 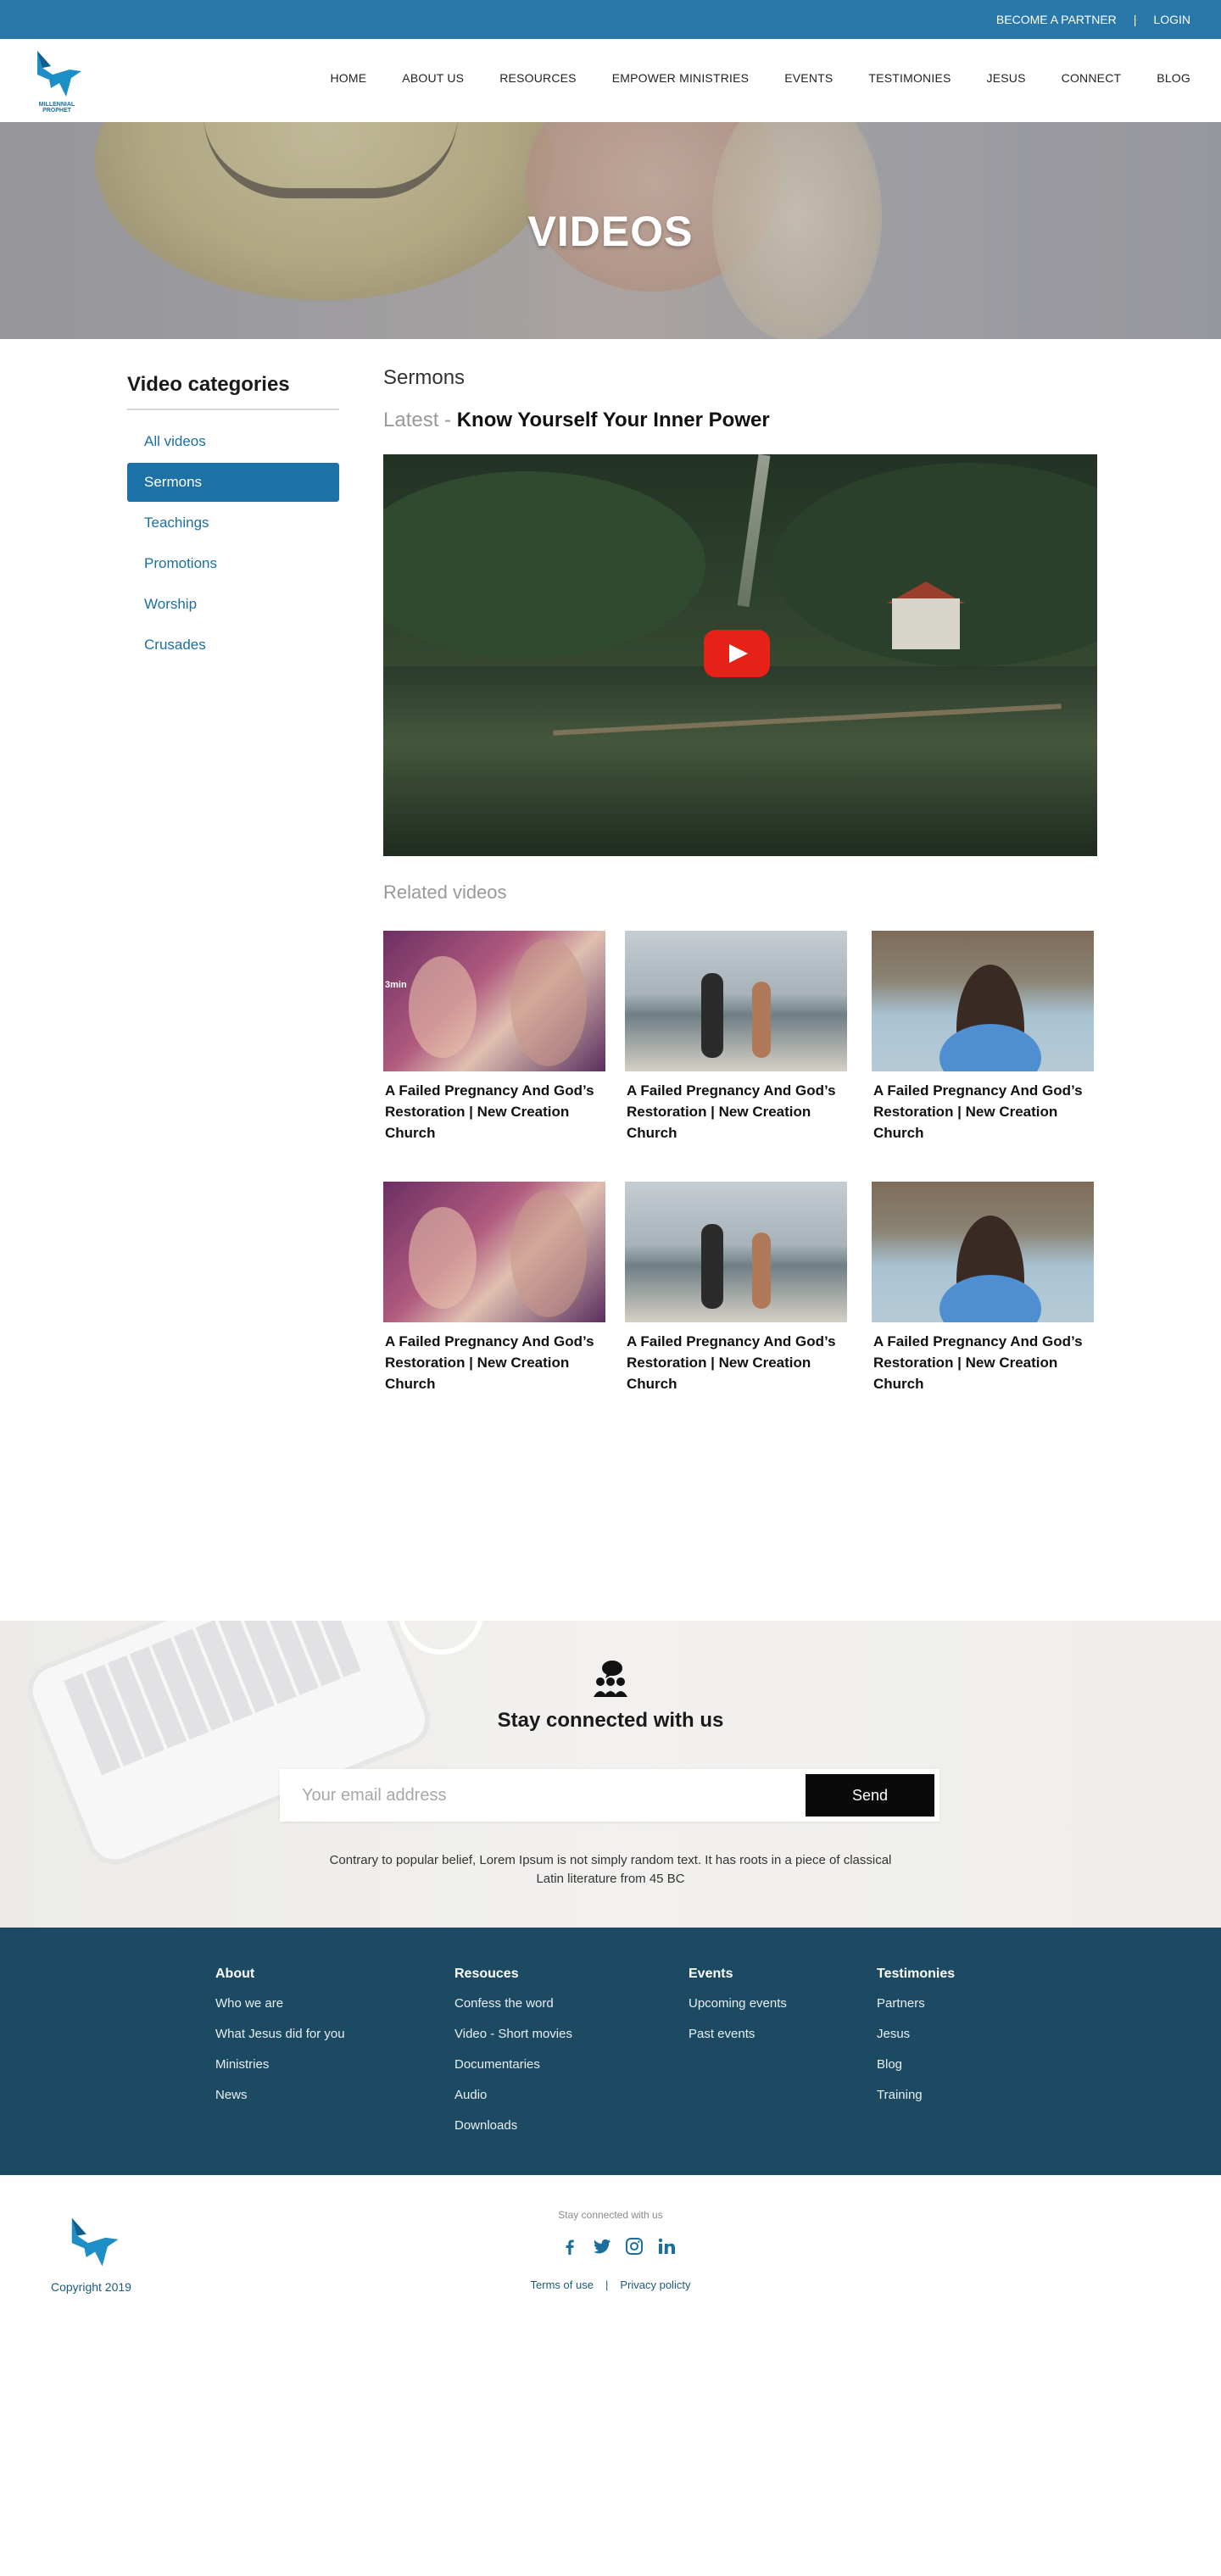 I want to click on login-link: LOGIN, so click(x=1171, y=19).